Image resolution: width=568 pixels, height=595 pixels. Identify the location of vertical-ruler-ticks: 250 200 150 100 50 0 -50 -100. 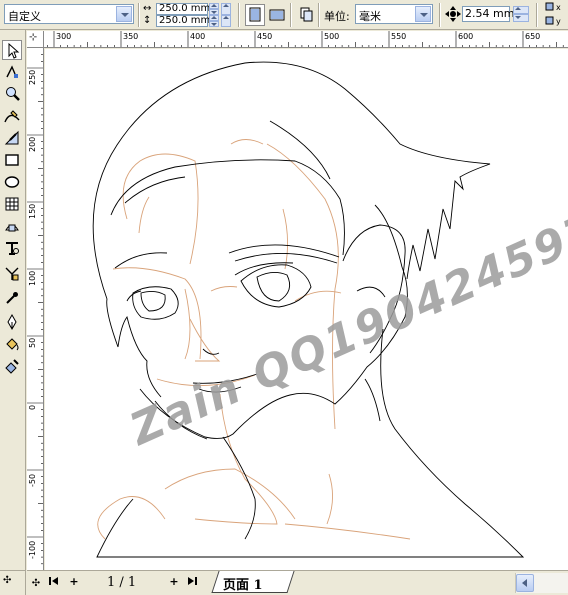
(35, 309).